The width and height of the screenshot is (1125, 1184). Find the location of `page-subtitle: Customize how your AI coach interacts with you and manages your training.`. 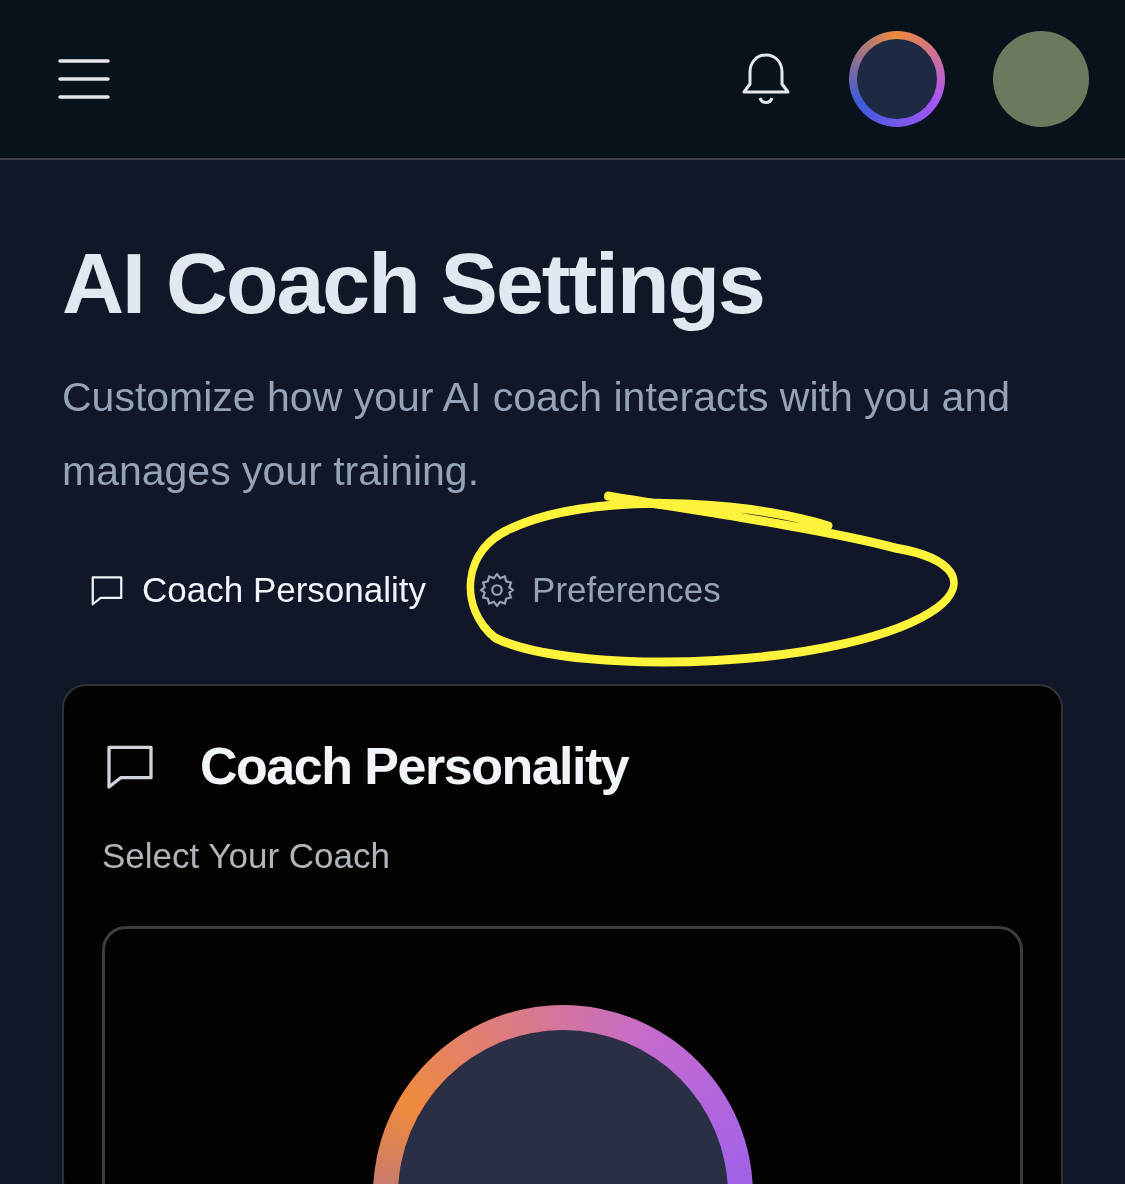

page-subtitle: Customize how your AI coach interacts with you and manages your training. is located at coordinates (537, 434).